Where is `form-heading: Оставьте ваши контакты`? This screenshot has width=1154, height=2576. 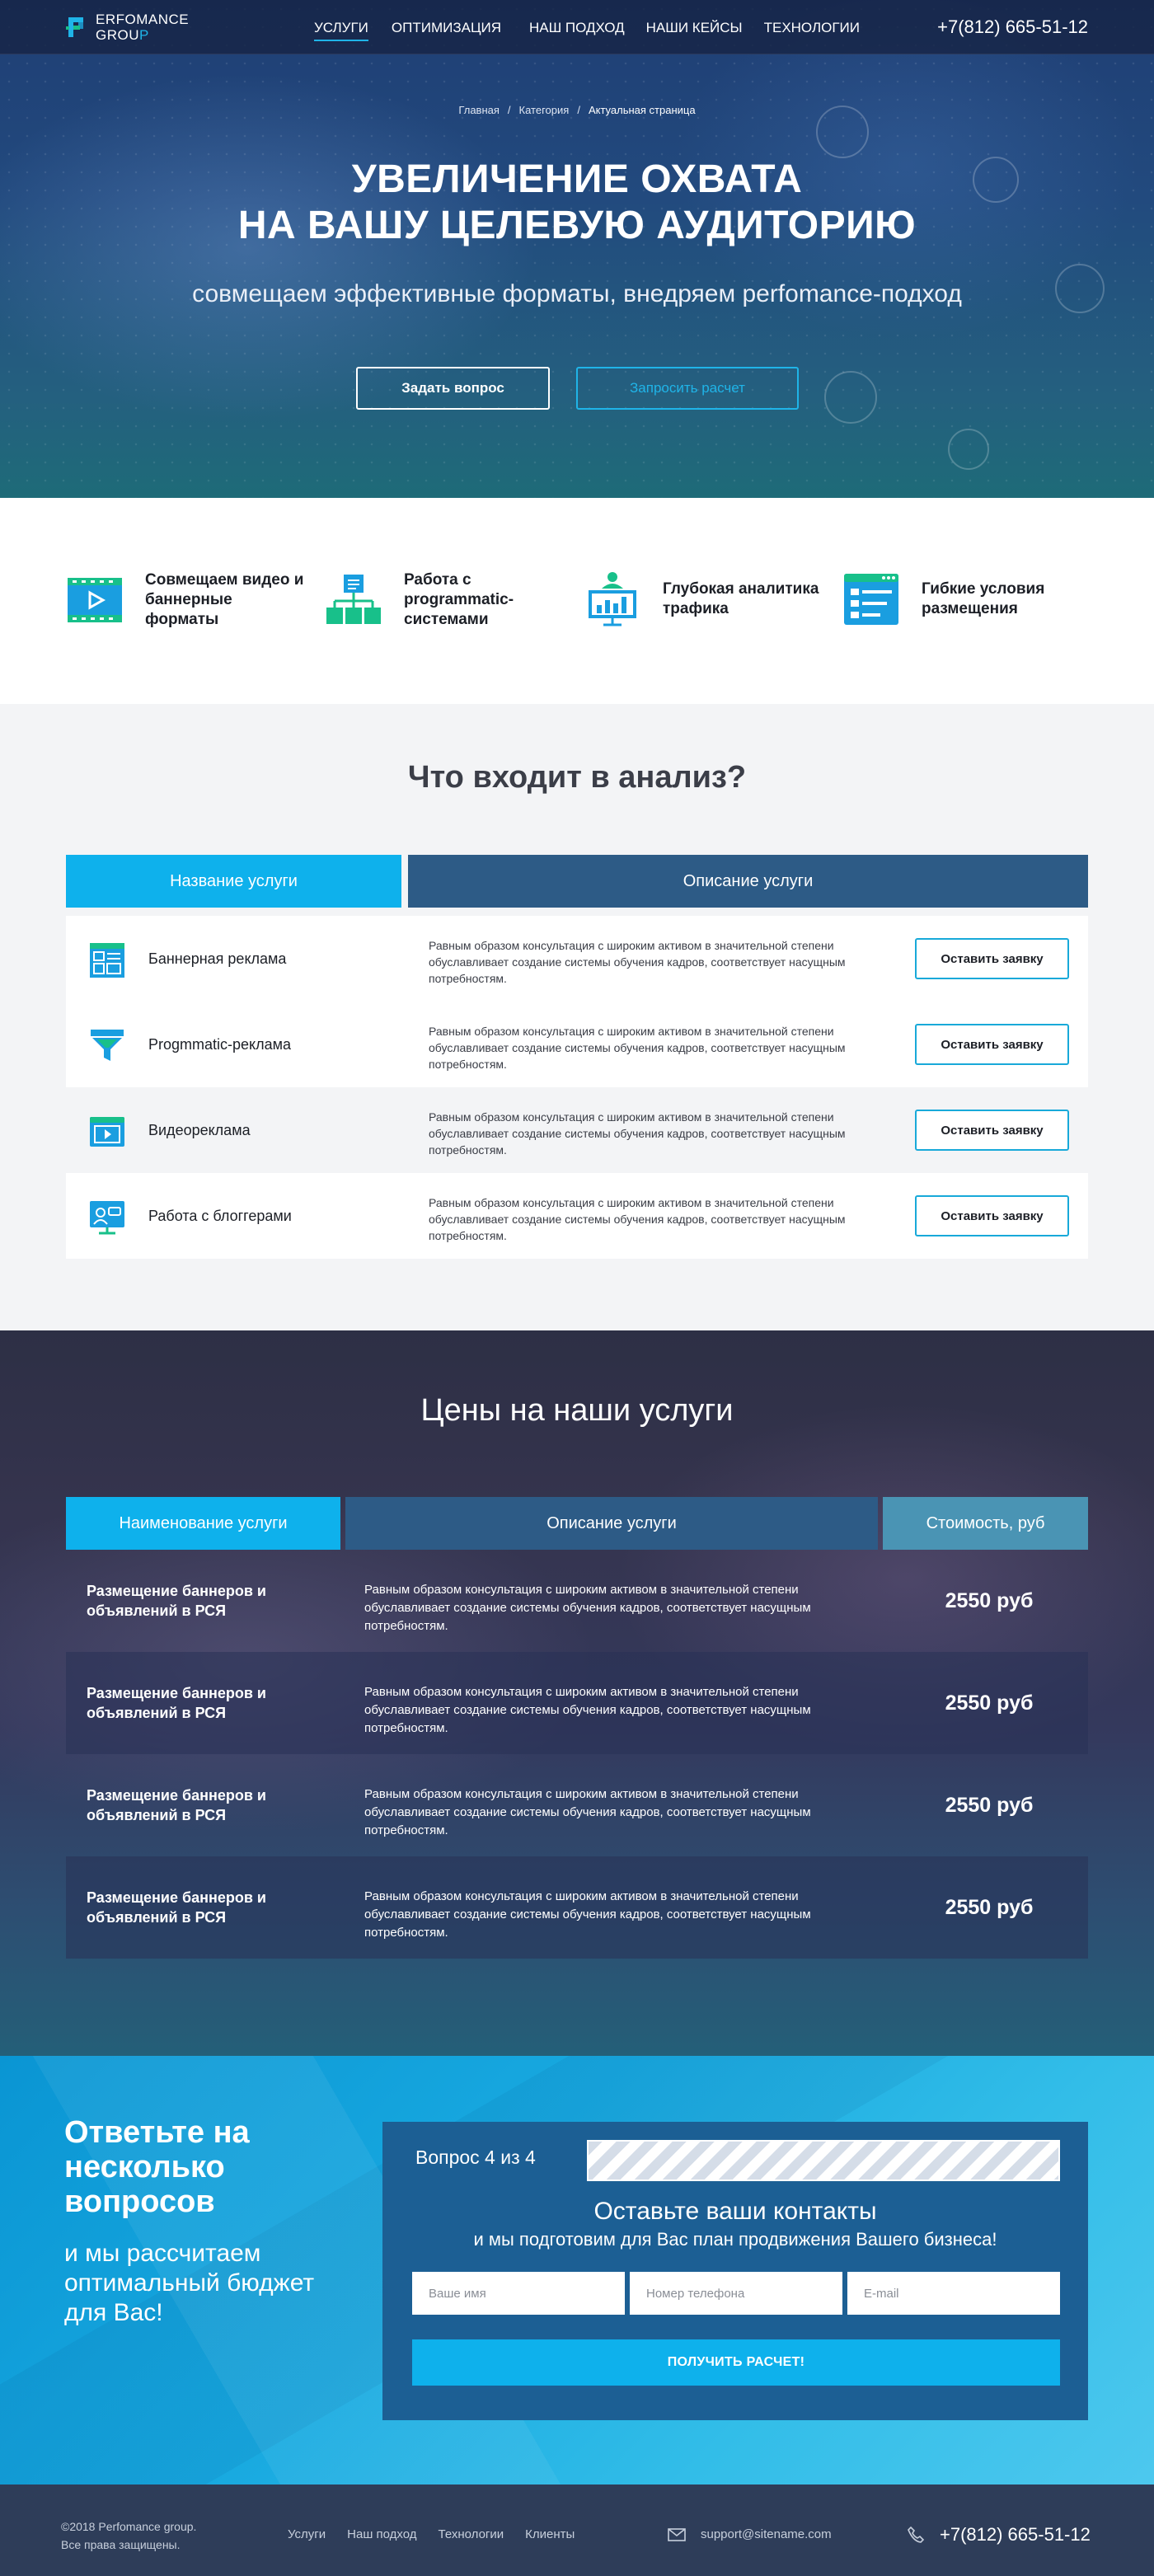 form-heading: Оставьте ваши контакты is located at coordinates (735, 2211).